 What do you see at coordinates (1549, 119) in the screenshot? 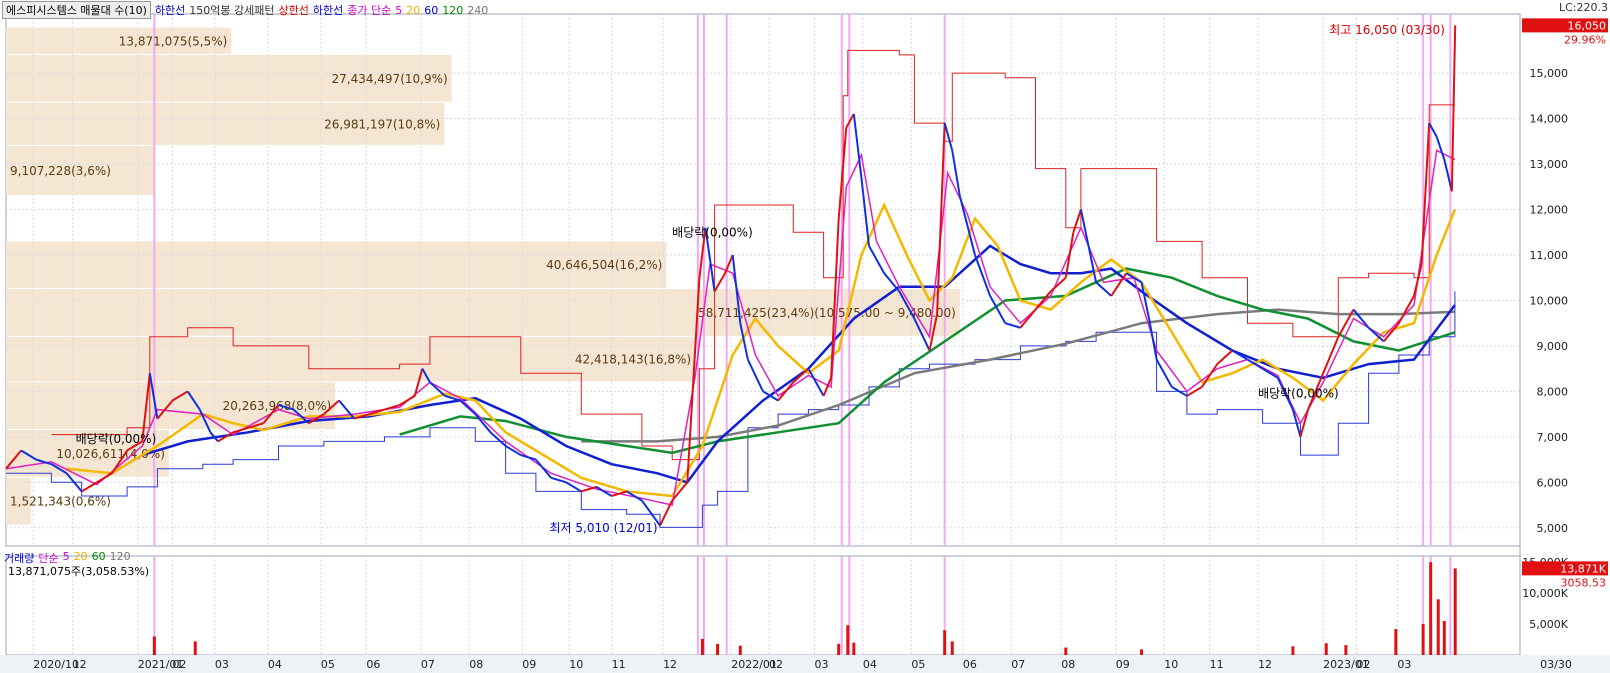
I see `price-tick-label: 14,000` at bounding box center [1549, 119].